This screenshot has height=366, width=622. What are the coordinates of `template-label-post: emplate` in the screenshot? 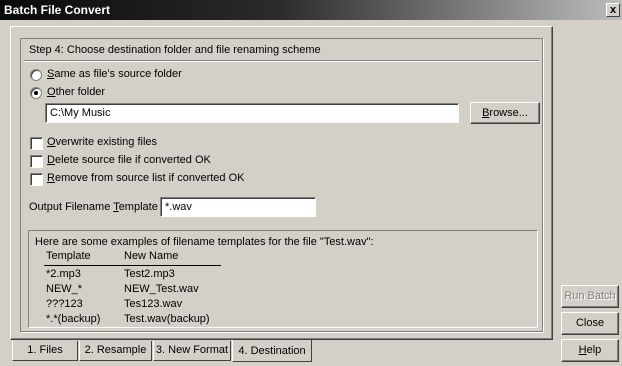 It's located at (138, 207).